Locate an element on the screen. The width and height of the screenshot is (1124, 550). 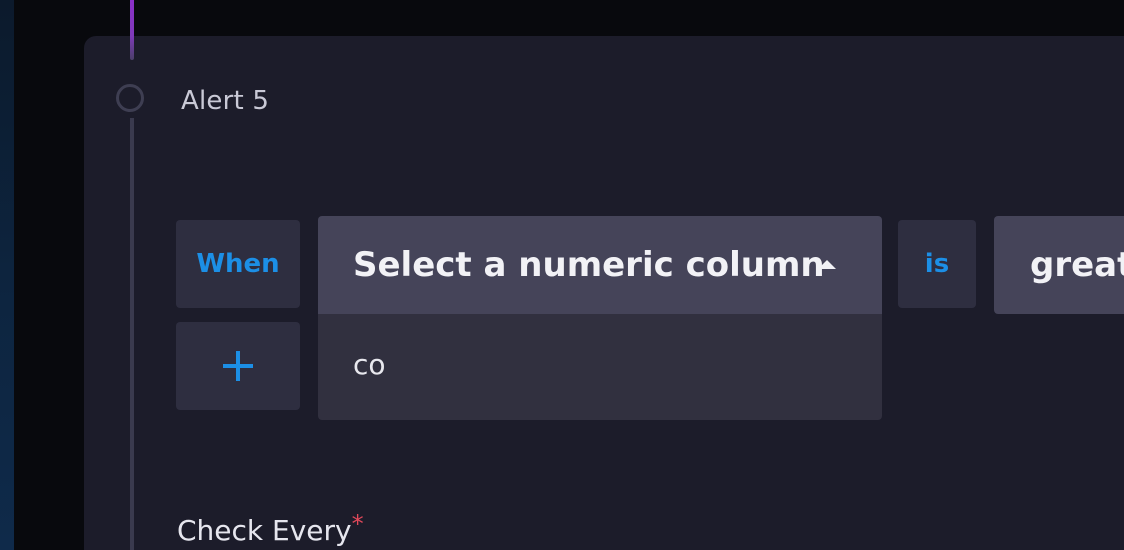
check-every-label: Check Every* is located at coordinates (270, 528).